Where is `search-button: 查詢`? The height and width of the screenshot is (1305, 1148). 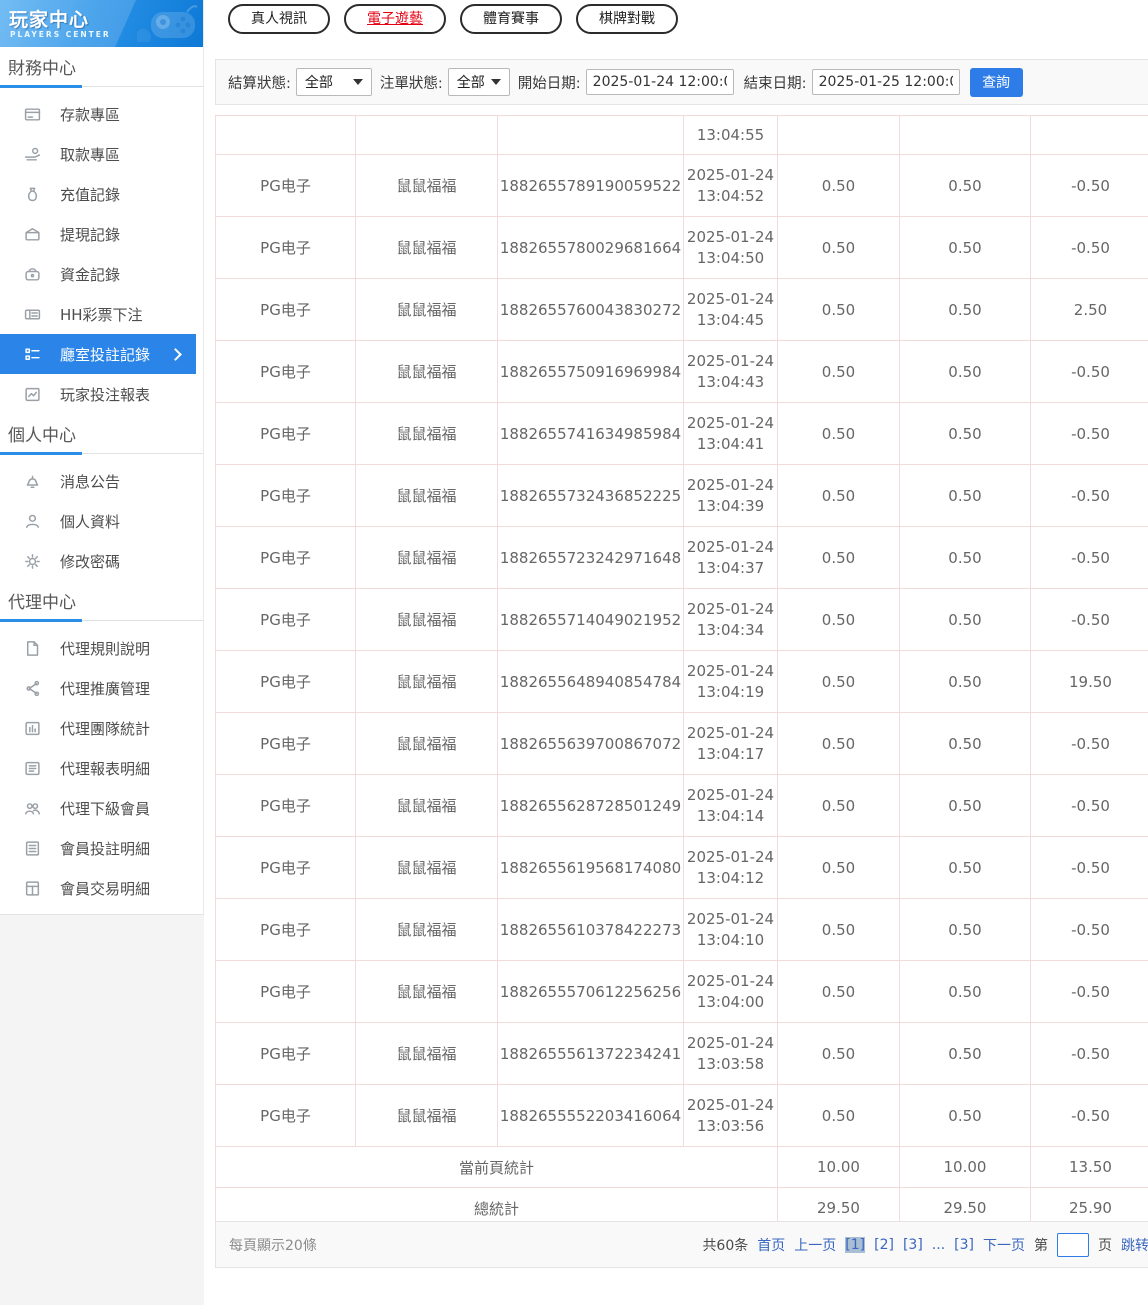
search-button: 查詢 is located at coordinates (996, 82).